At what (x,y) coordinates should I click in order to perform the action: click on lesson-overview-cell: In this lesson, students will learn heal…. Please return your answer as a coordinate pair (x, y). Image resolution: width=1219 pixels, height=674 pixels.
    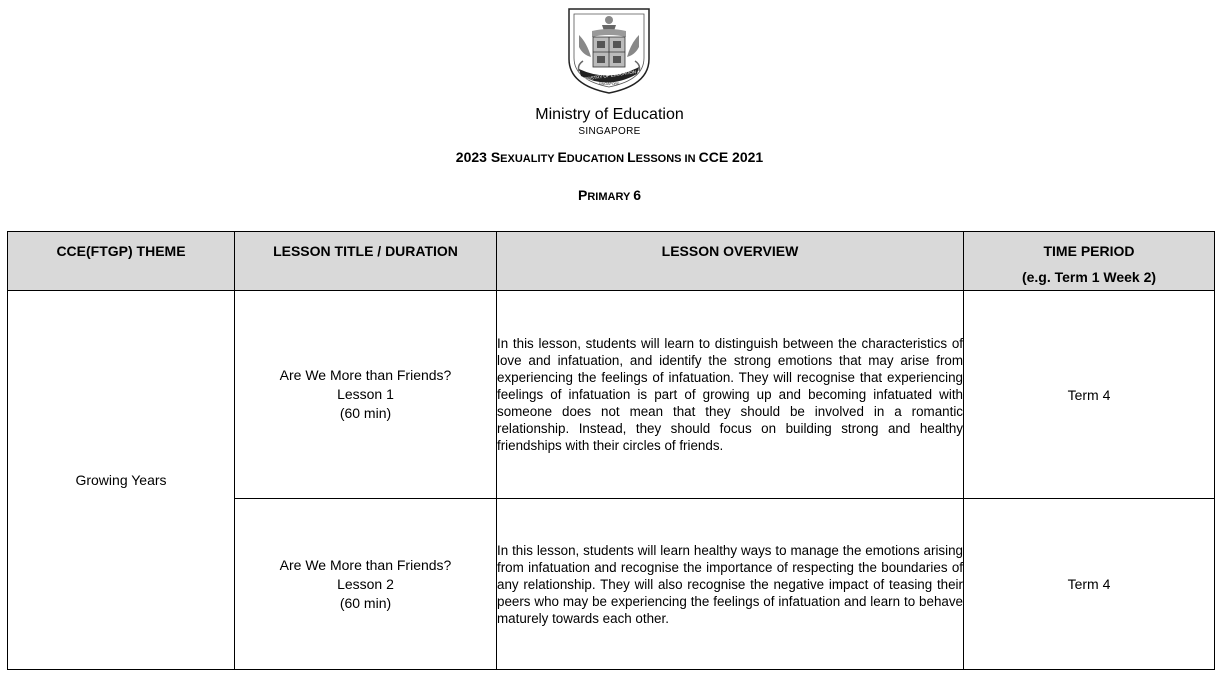
    Looking at the image, I should click on (730, 584).